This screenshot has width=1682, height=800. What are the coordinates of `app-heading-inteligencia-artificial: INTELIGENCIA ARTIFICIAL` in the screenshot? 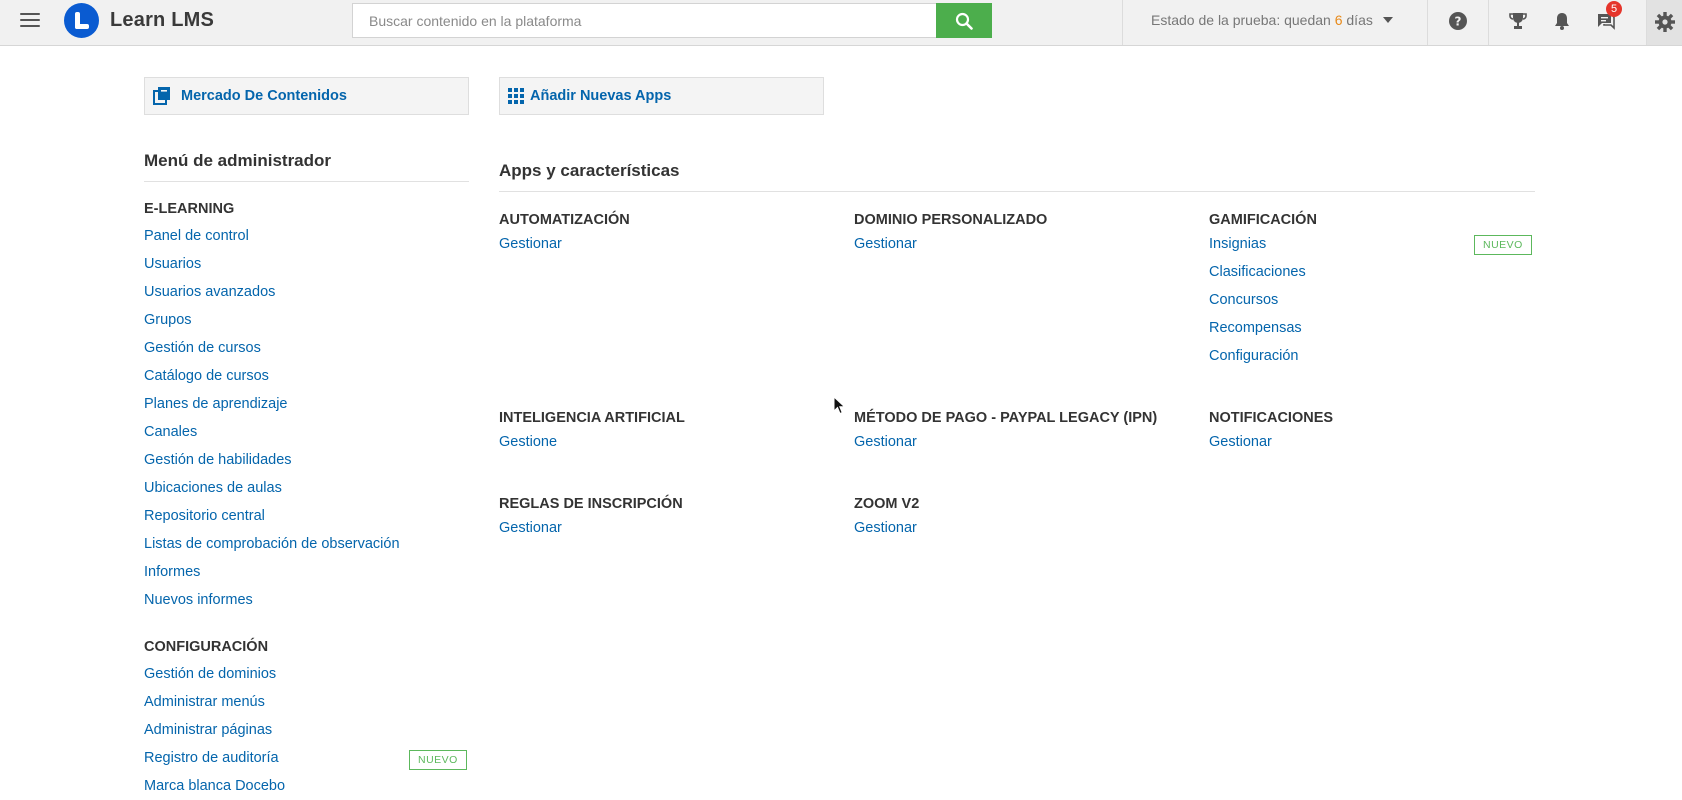 It's located at (592, 418).